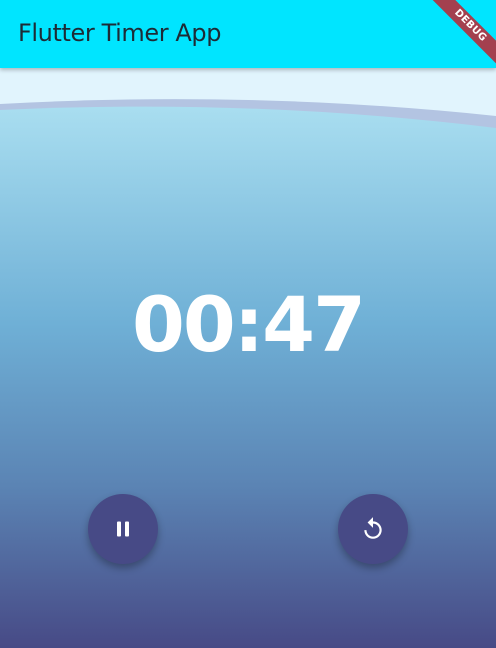  Describe the element at coordinates (120, 33) in the screenshot. I see `app-title: Flutter Timer App` at that location.